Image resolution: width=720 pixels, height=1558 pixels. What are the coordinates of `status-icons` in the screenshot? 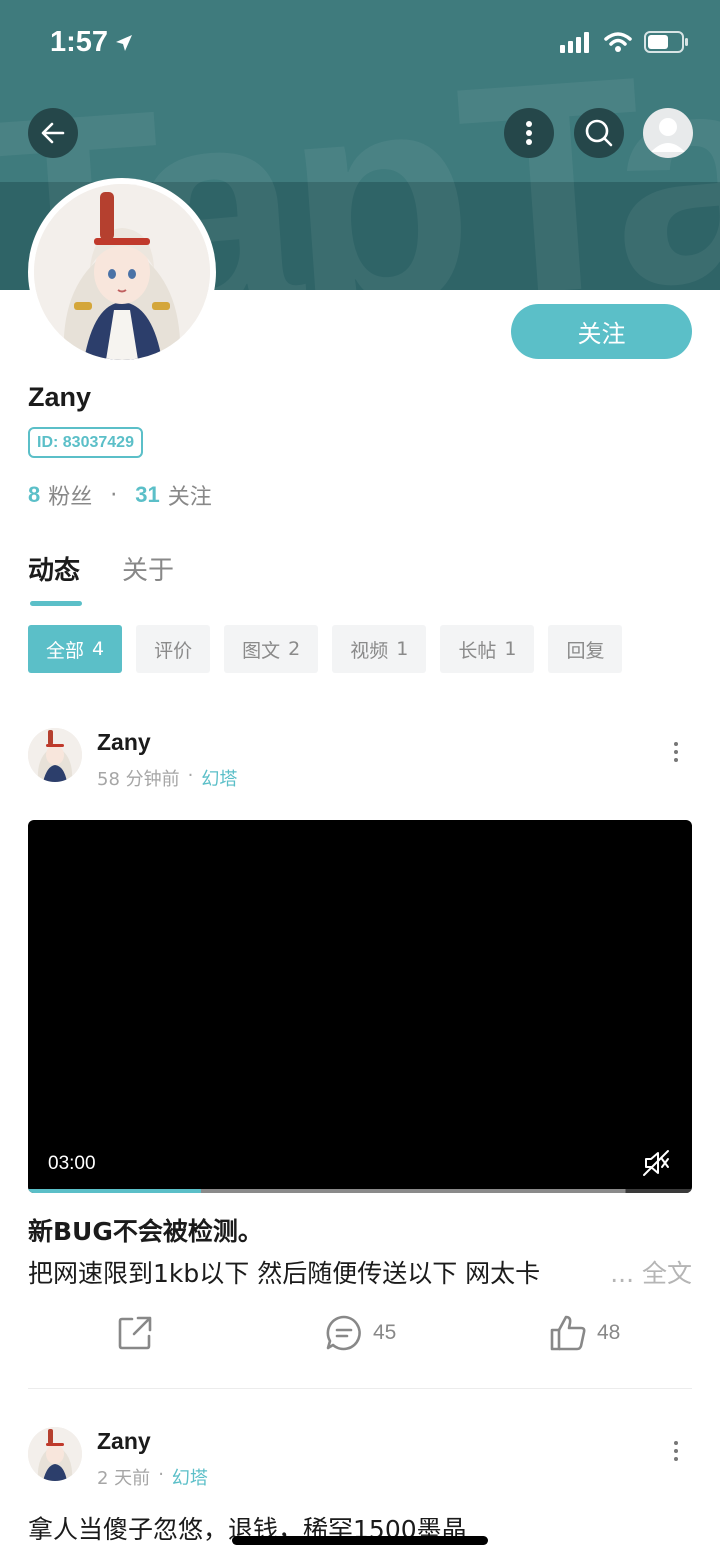 It's located at (625, 42).